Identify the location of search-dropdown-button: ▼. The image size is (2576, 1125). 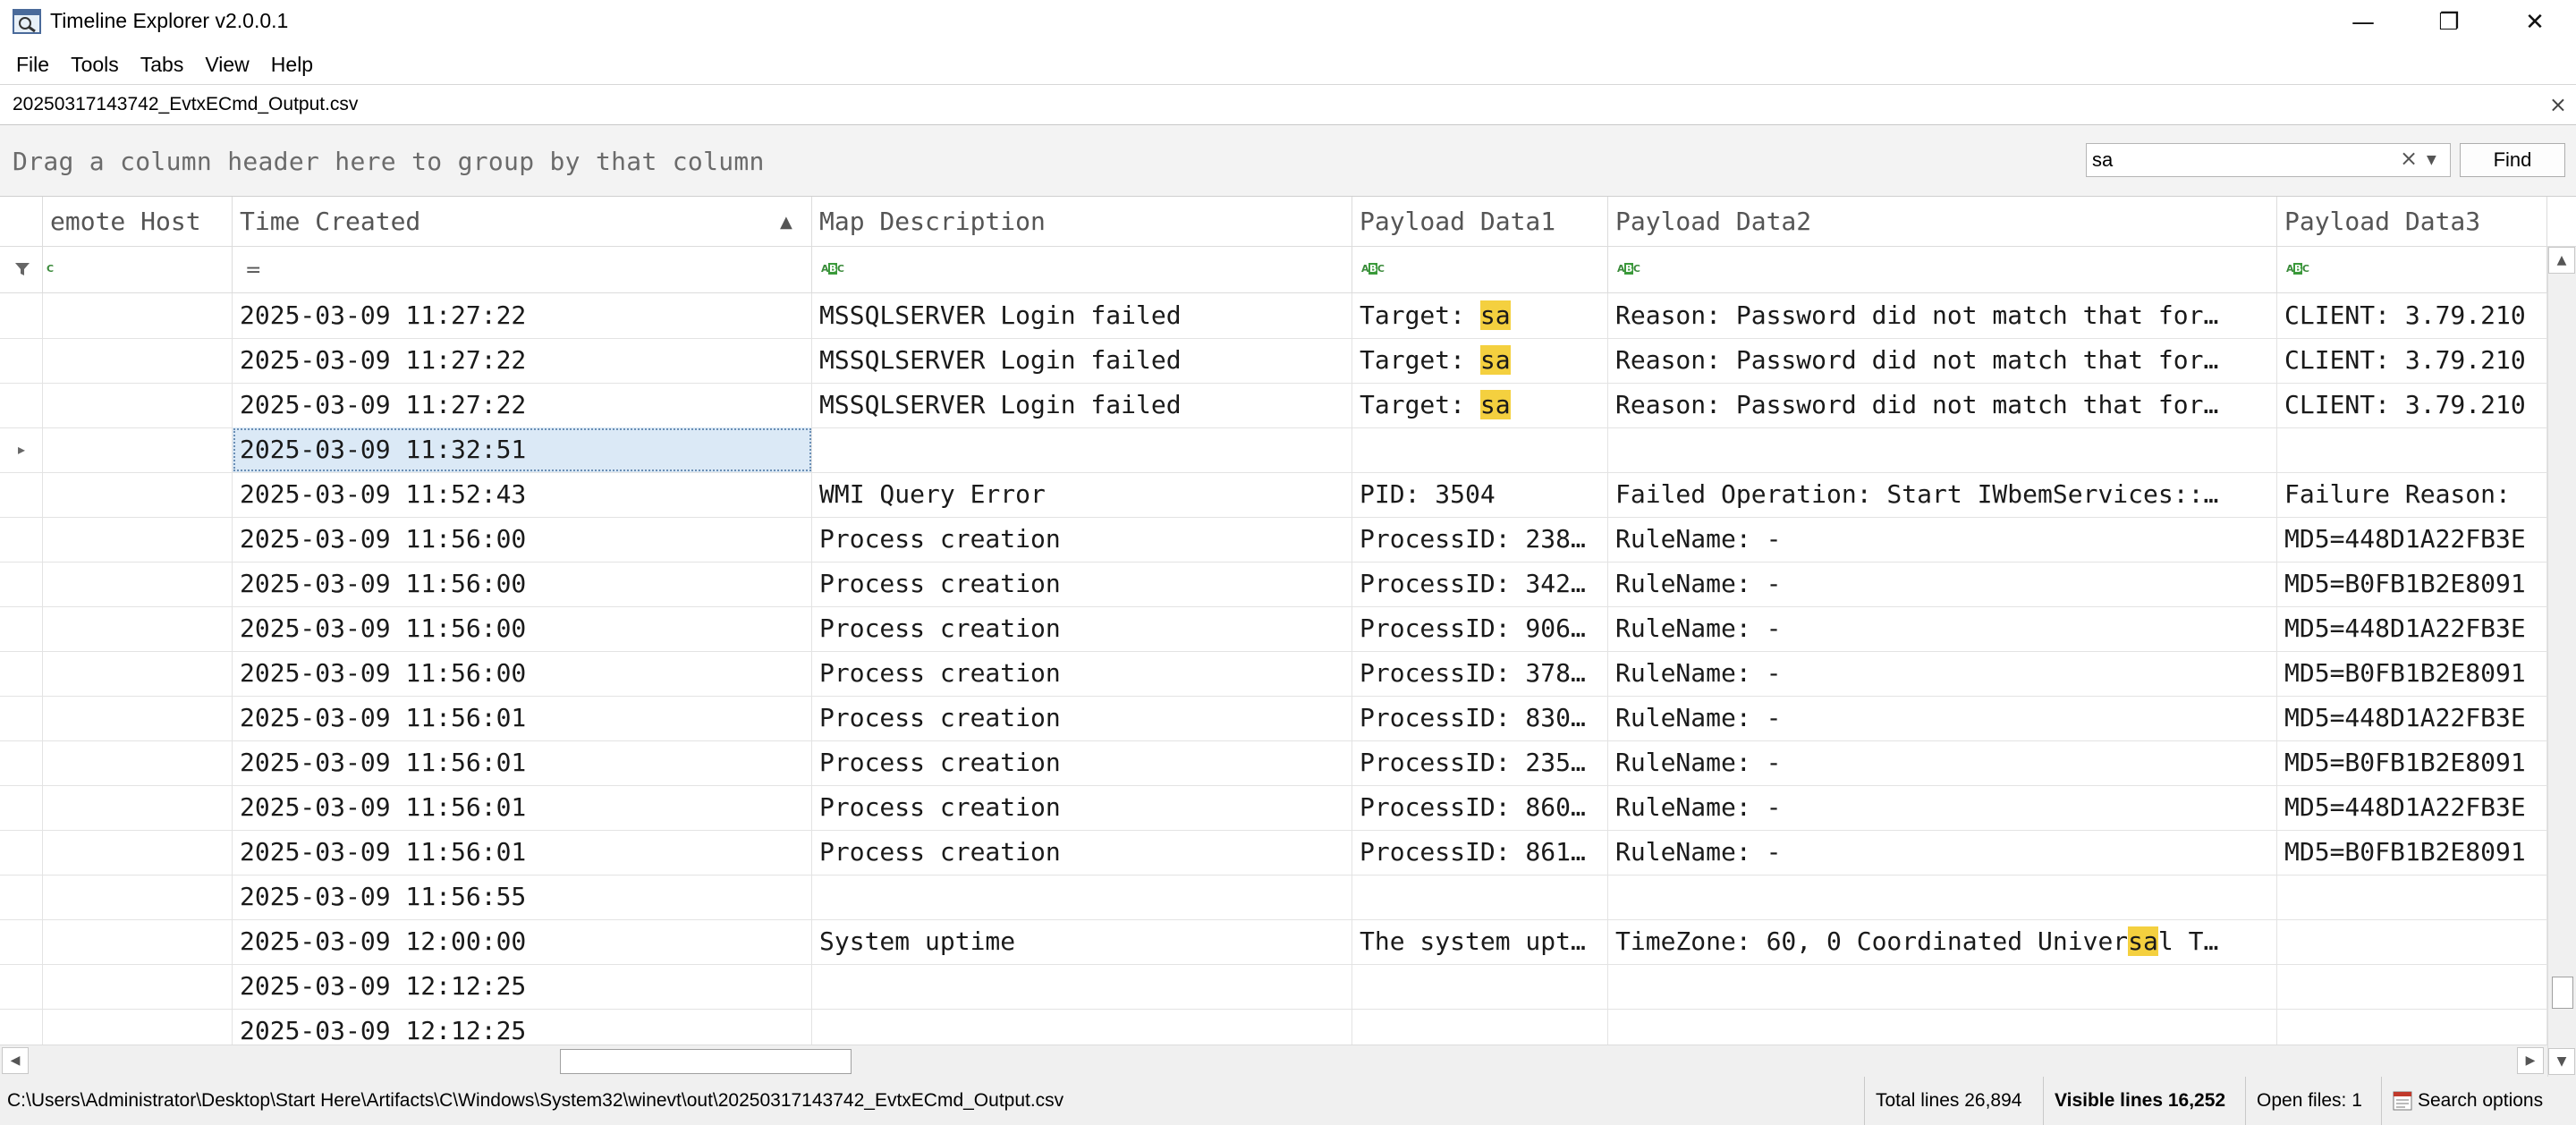
(2431, 160).